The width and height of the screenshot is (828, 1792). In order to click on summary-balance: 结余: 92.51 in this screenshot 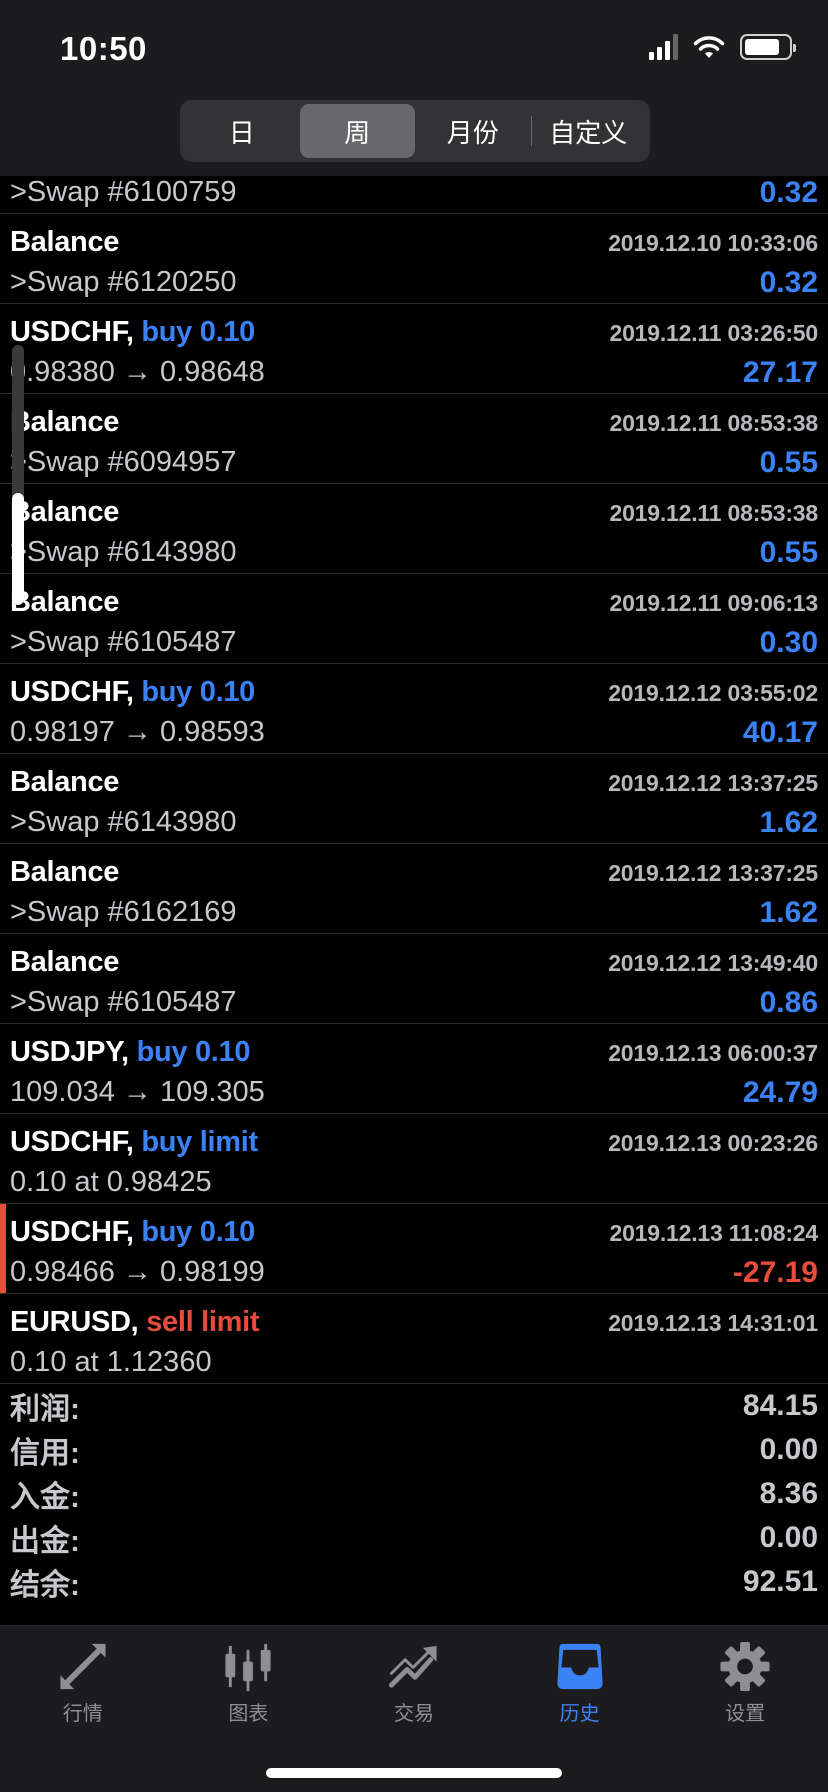, I will do `click(414, 1582)`.